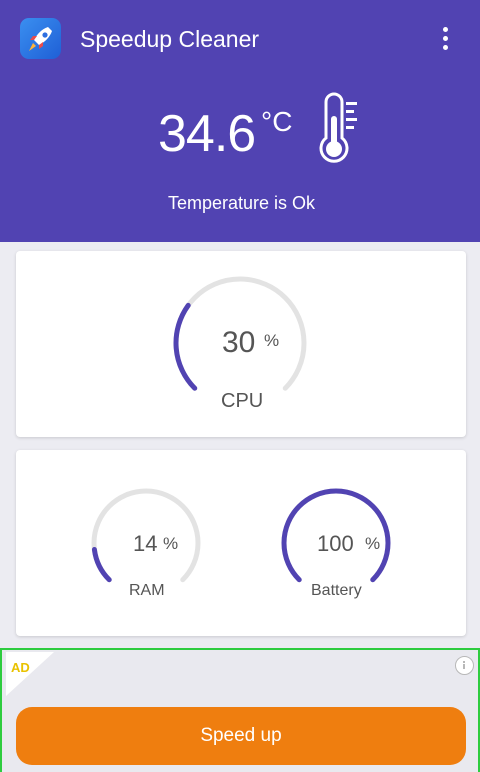  I want to click on info-icon, so click(464, 665).